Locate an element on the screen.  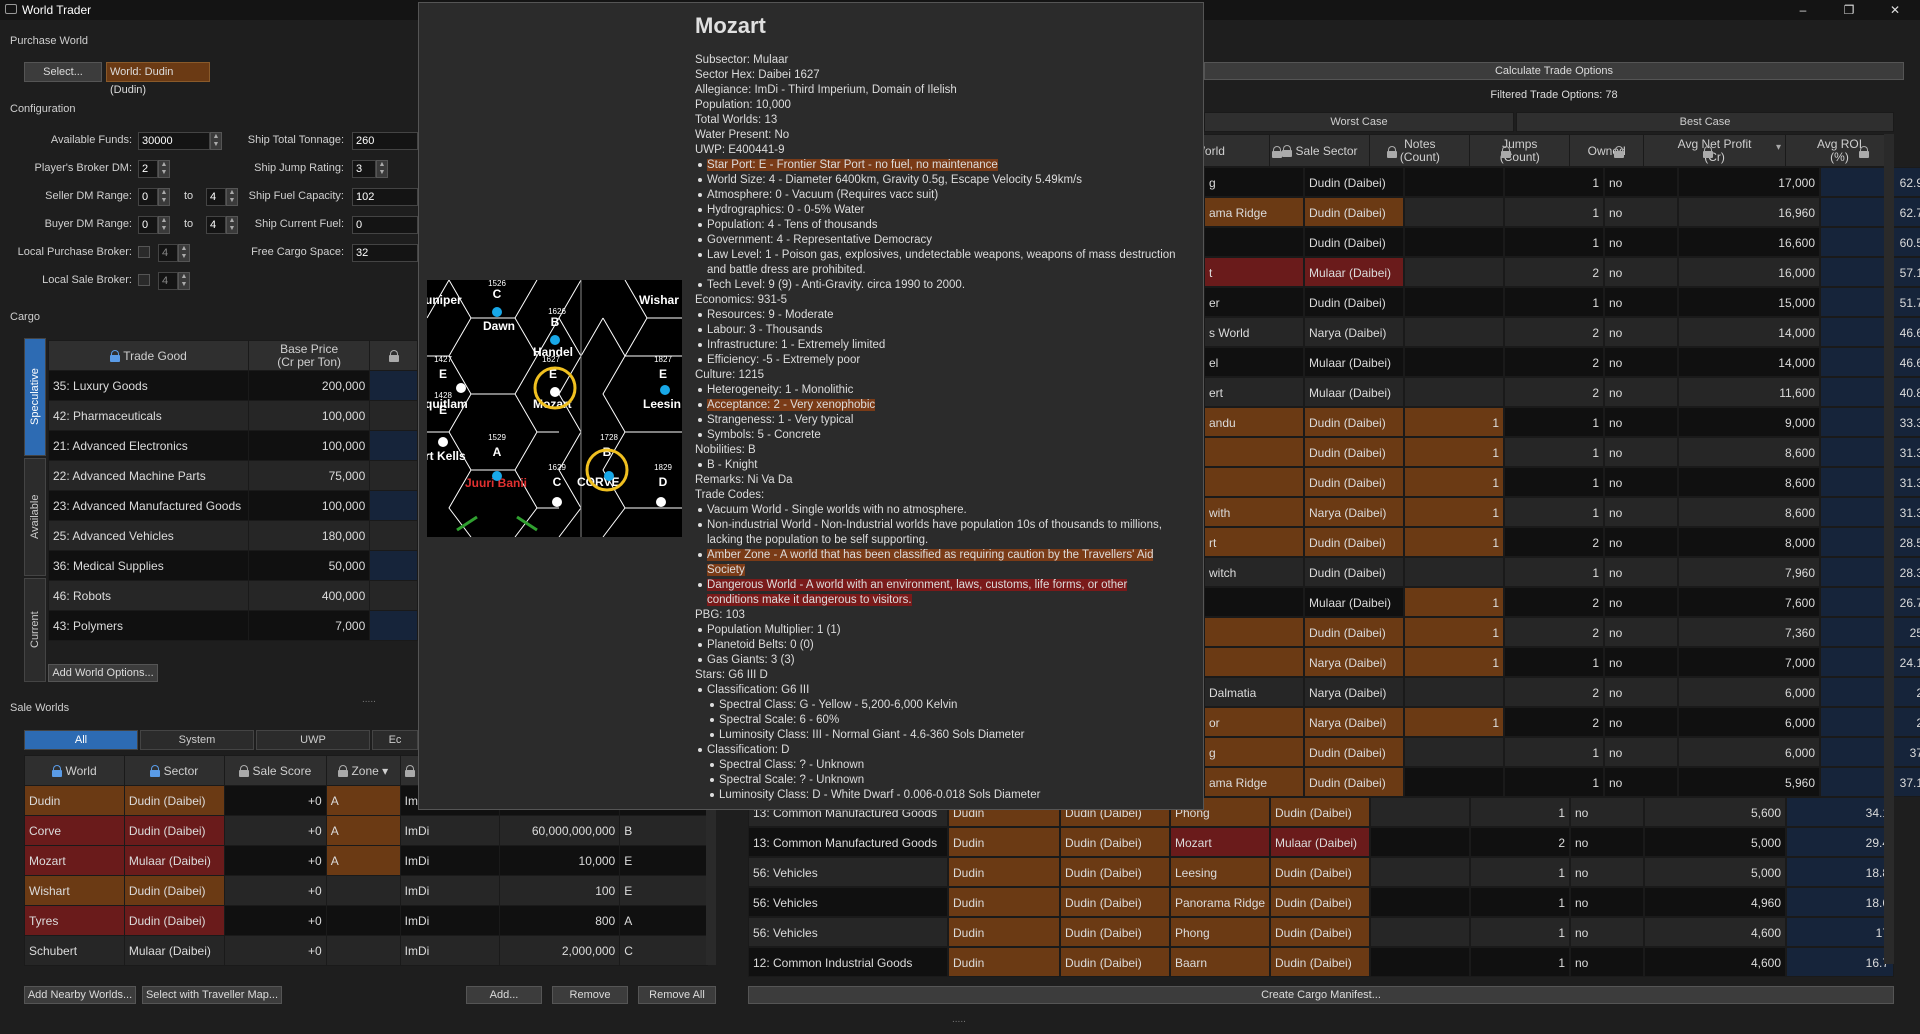
table-row: ama RidgeDudin (Daibei) 1no5,96037.1 is located at coordinates (1562, 782).